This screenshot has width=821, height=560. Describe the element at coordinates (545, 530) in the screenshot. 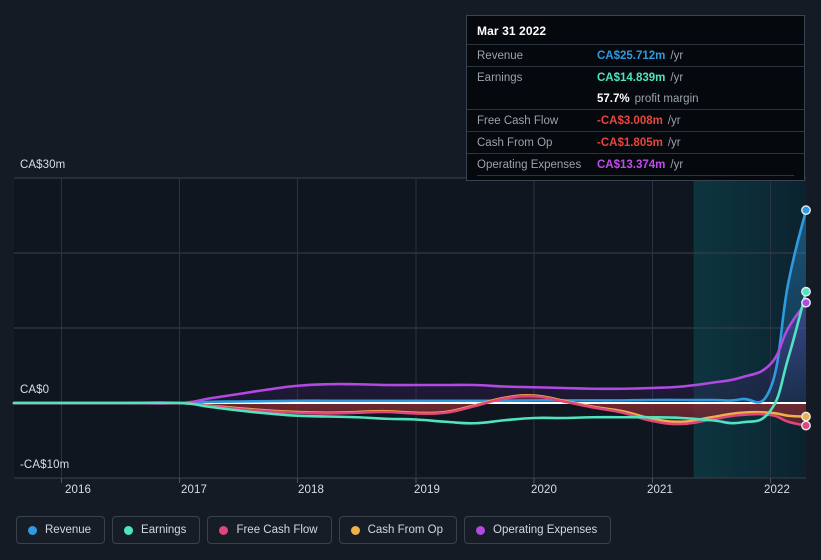

I see `legend-label-operating-expenses: Operating Expenses` at that location.